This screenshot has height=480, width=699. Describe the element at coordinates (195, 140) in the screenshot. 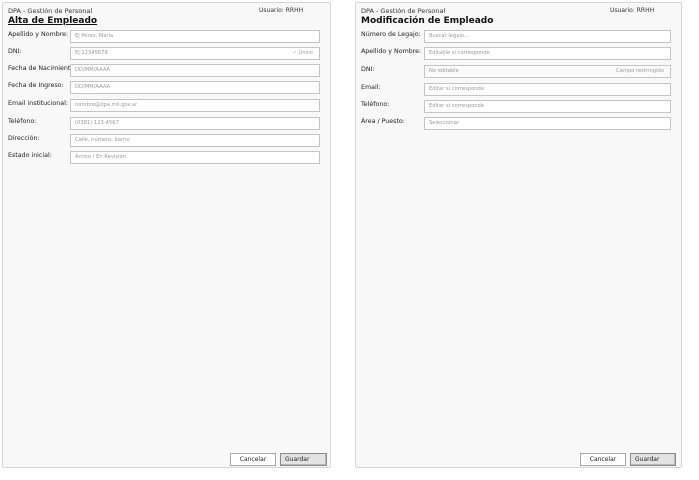

I see `direccion-input: Calle, número, barrio` at that location.